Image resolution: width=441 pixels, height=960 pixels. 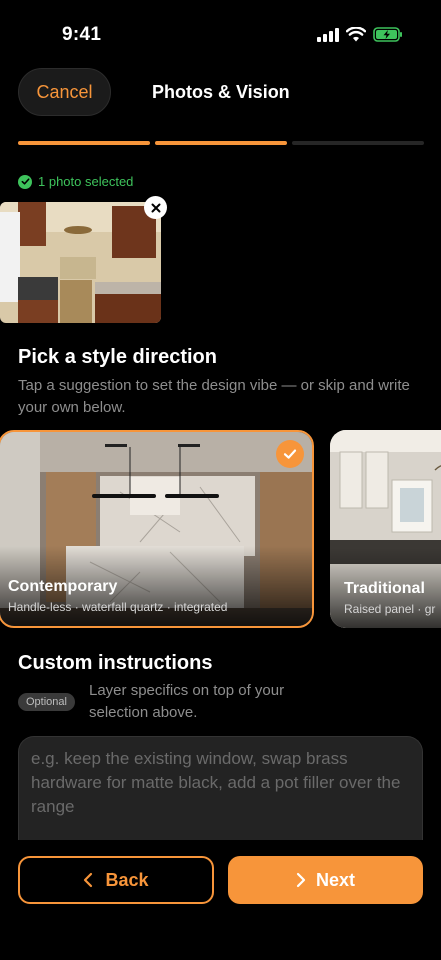 I want to click on step-progress, so click(x=221, y=143).